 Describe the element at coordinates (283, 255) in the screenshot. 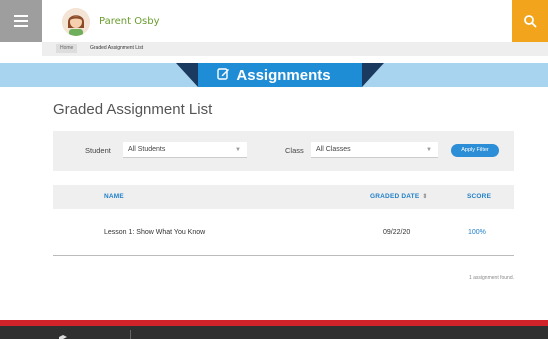

I see `table-divider` at that location.